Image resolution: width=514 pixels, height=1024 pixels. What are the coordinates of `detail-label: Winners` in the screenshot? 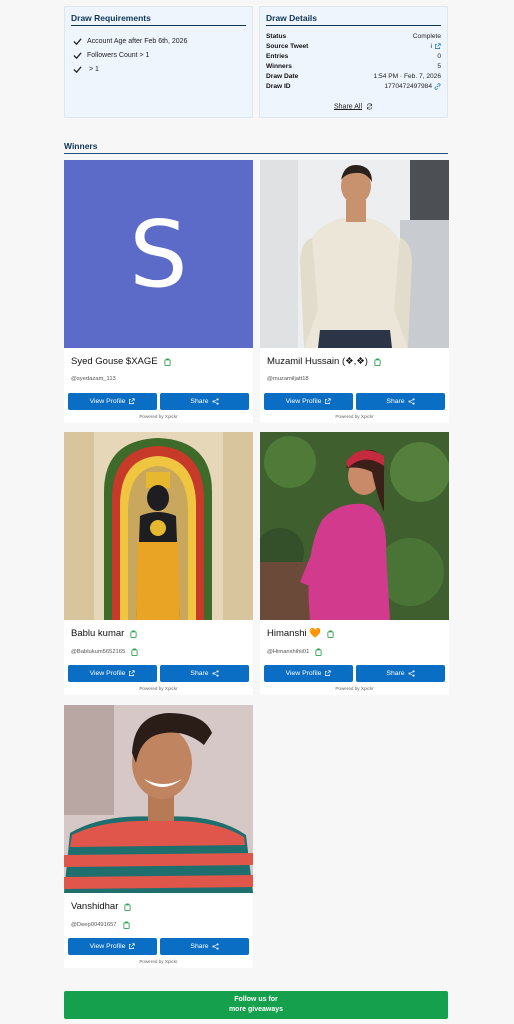 It's located at (279, 66).